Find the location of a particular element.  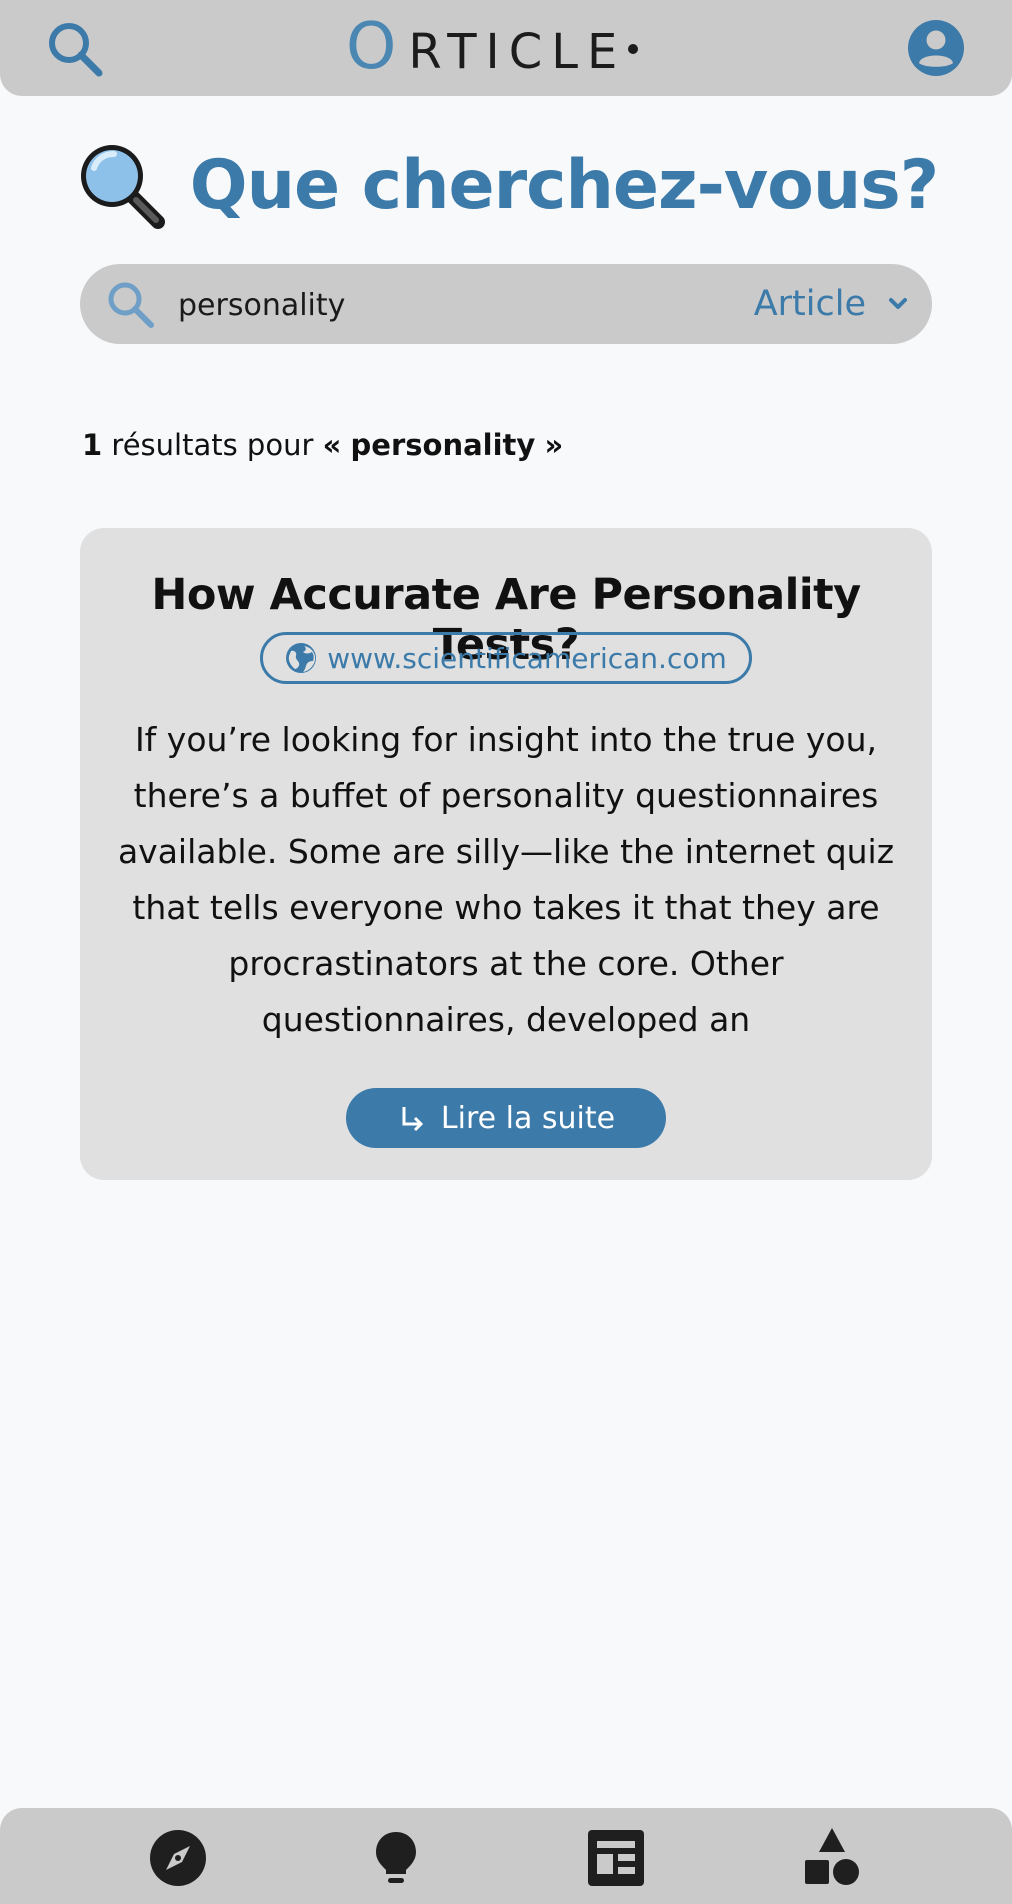

results-close-quote: » is located at coordinates (554, 445).